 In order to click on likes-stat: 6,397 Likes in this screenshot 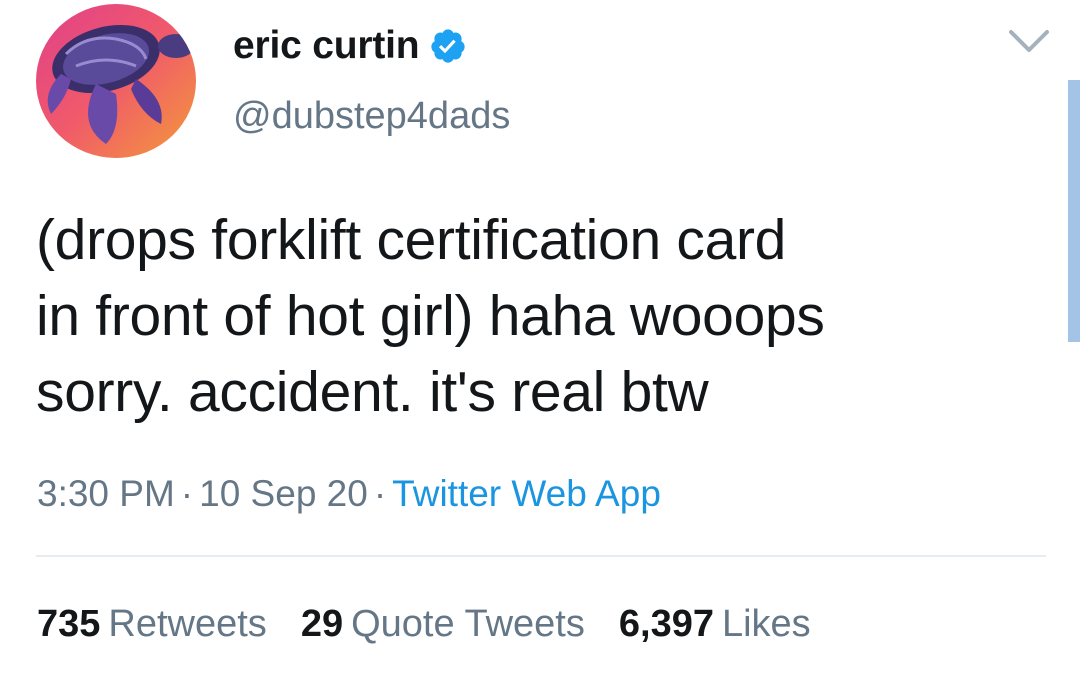, I will do `click(715, 624)`.